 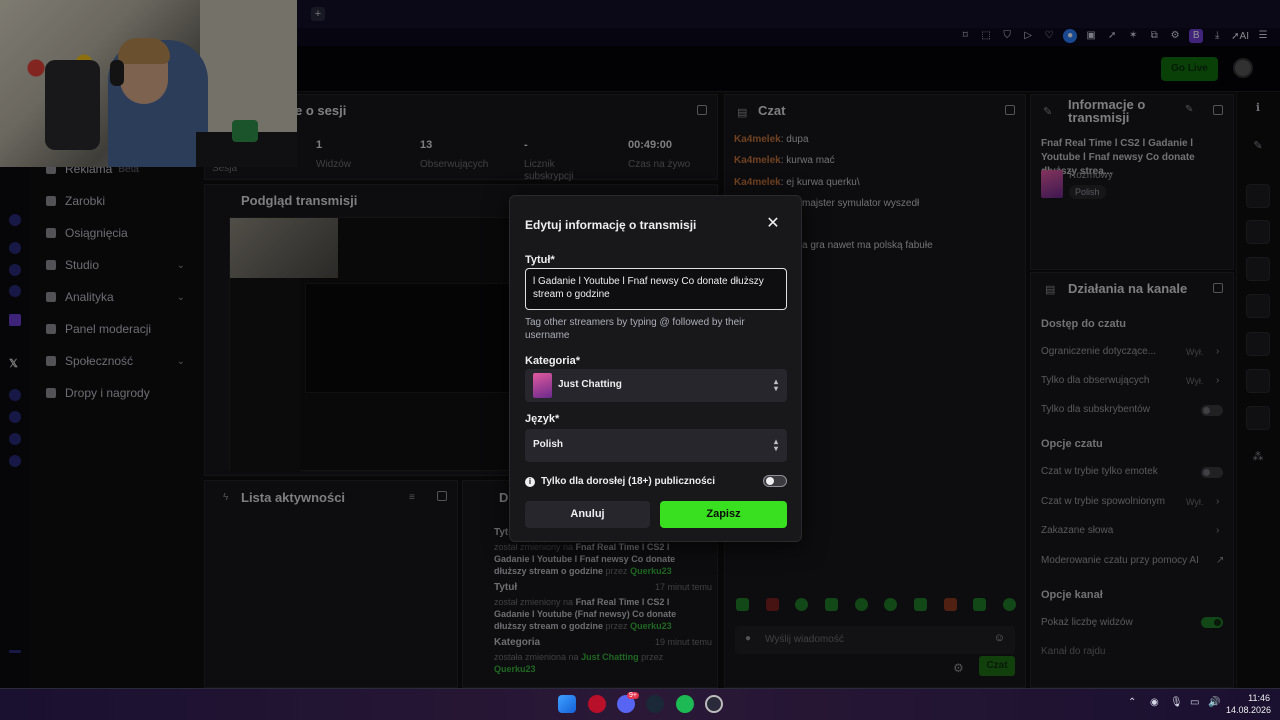 What do you see at coordinates (1258, 146) in the screenshot?
I see `pencil-rail-icon: ✎` at bounding box center [1258, 146].